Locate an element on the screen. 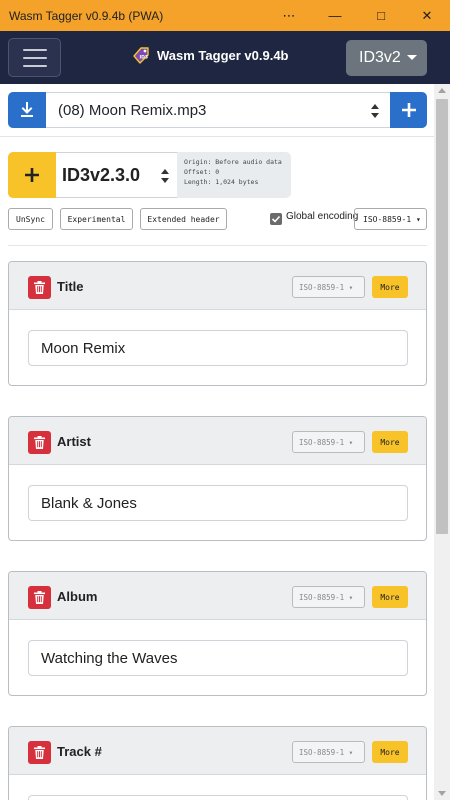 Image resolution: width=450 pixels, height=800 pixels. frame-card-header: Album ISO-8859-1 ▾ More is located at coordinates (217, 596).